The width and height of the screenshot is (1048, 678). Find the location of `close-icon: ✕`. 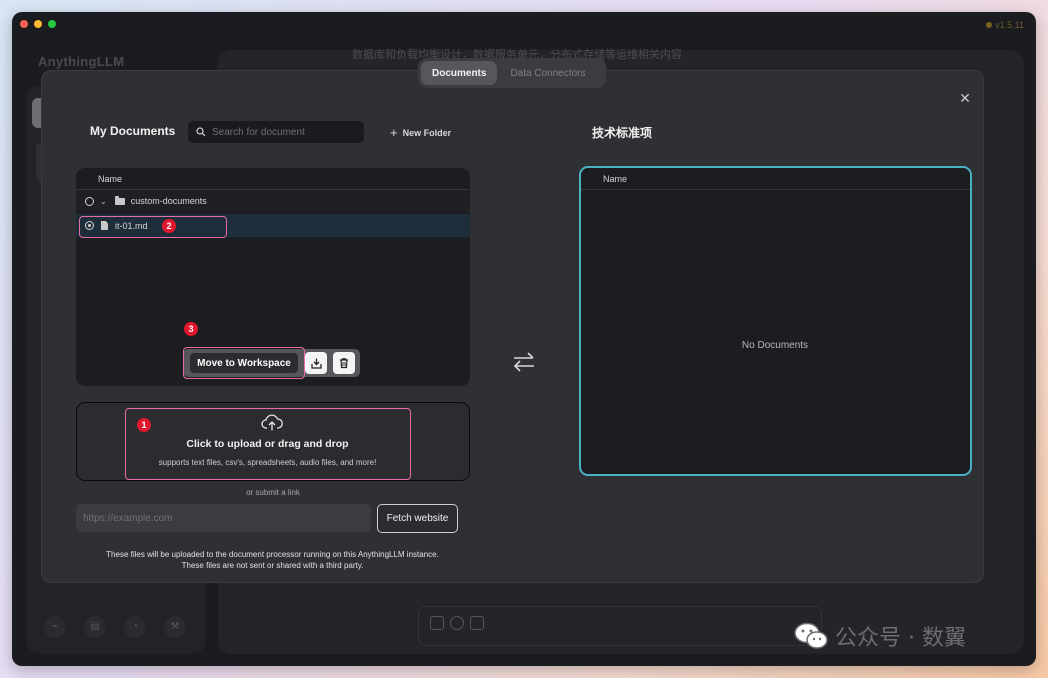

close-icon: ✕ is located at coordinates (965, 98).